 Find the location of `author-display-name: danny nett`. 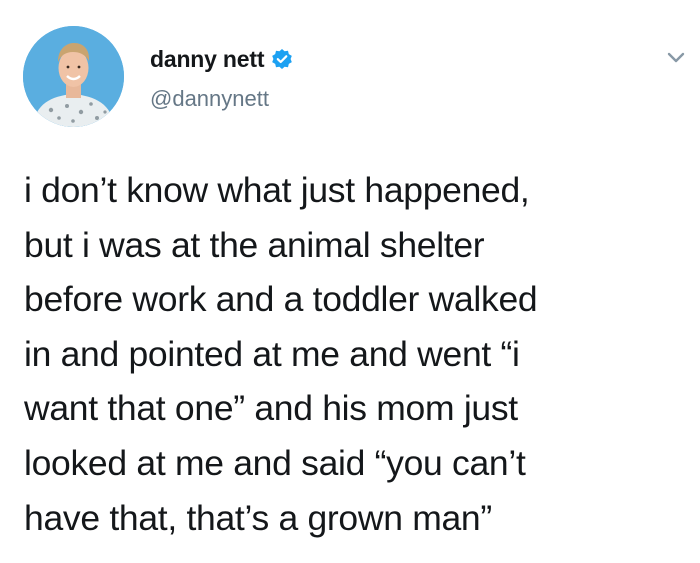

author-display-name: danny nett is located at coordinates (207, 59).